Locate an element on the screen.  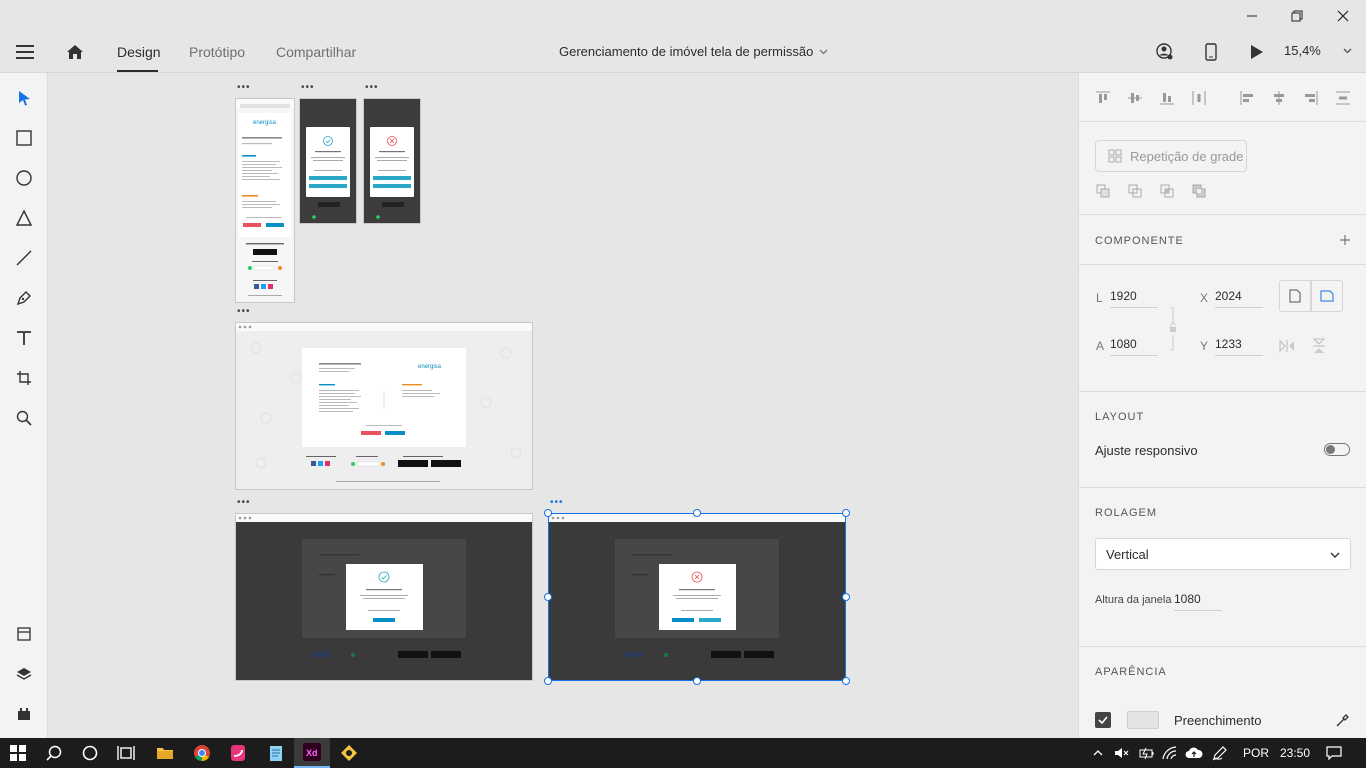
zoom-dropdown: 15,4% is located at coordinates (1318, 50).